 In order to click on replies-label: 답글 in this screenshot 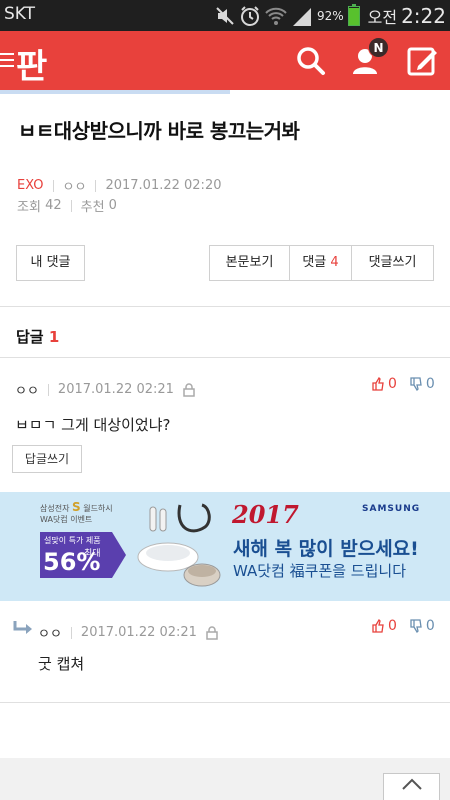, I will do `click(30, 337)`.